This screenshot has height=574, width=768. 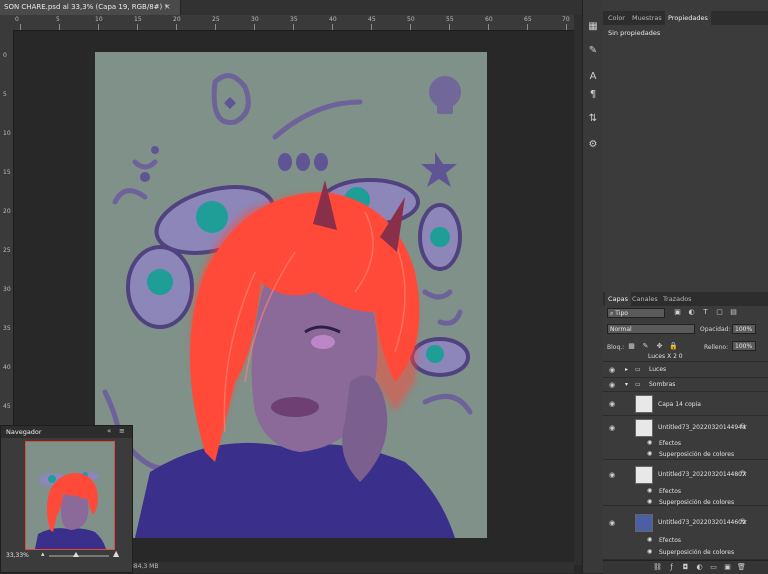 I want to click on opacity-input: 100%, so click(x=744, y=329).